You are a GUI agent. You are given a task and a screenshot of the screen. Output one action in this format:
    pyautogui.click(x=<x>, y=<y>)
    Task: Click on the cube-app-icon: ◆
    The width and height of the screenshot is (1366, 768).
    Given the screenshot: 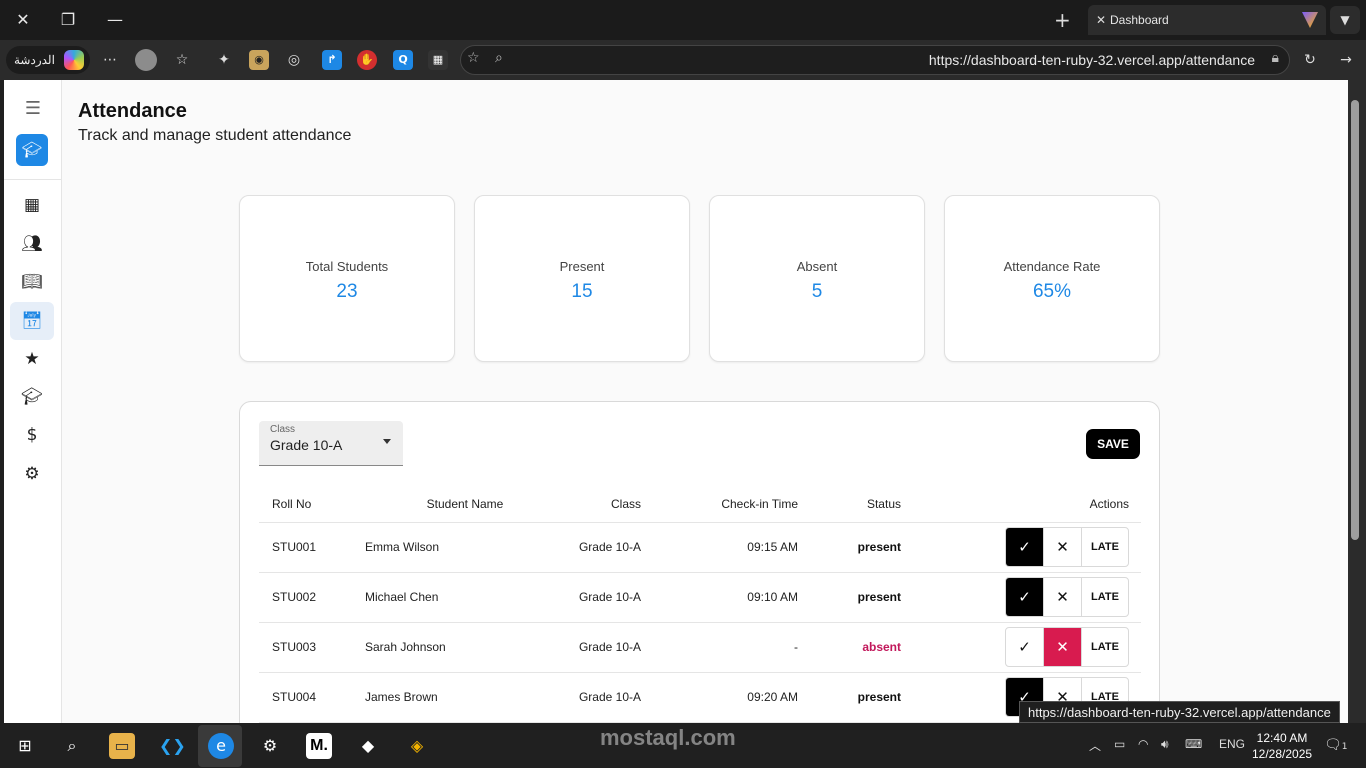 What is the action you would take?
    pyautogui.click(x=368, y=746)
    